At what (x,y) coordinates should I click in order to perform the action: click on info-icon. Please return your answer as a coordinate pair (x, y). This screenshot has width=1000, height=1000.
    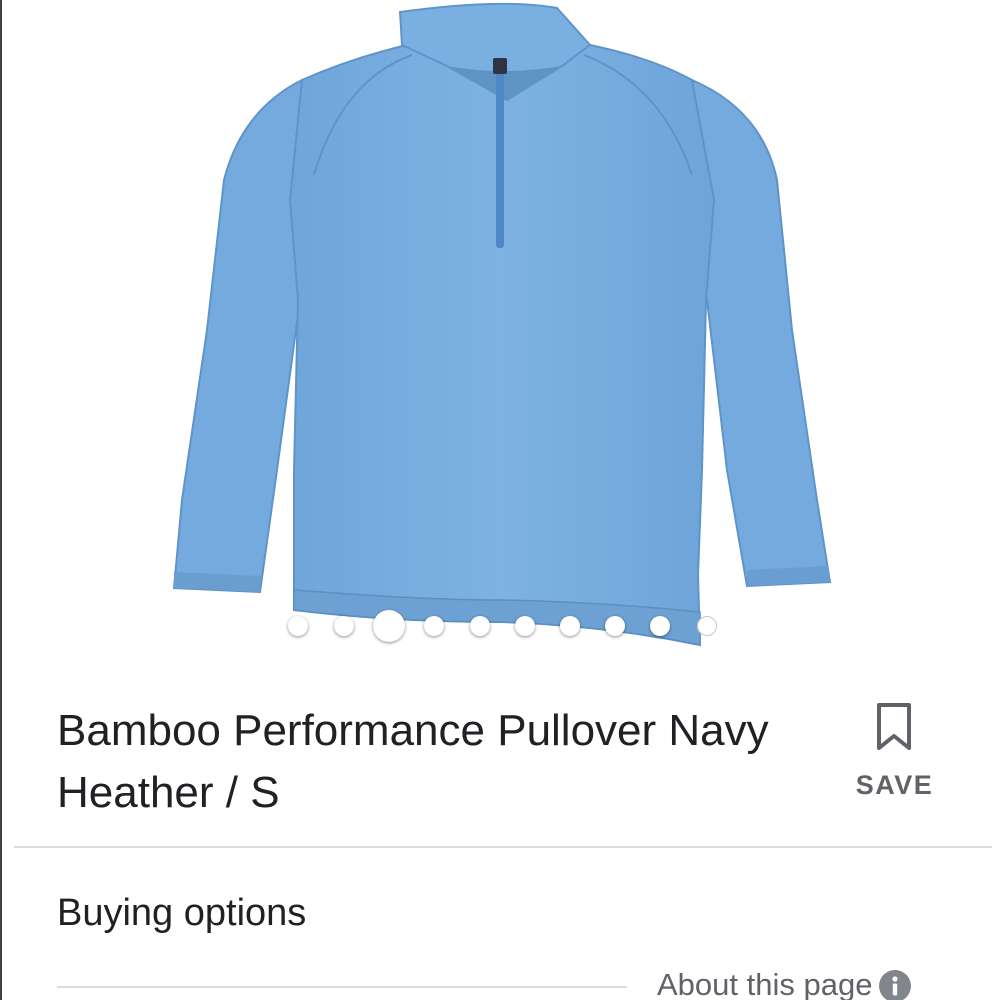
    Looking at the image, I should click on (895, 984).